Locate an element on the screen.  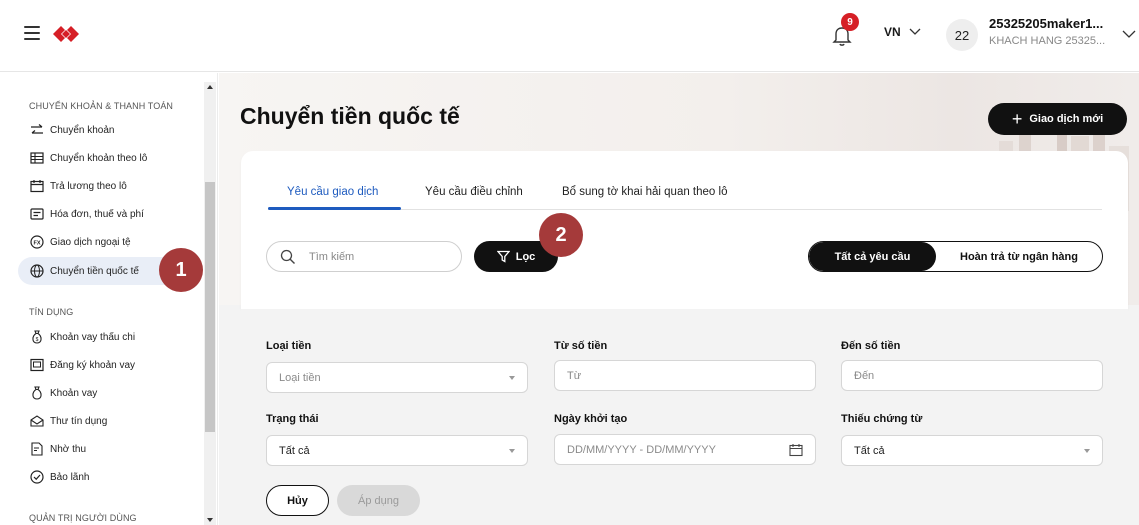
sidebar-item-label: Trả lương theo lô is located at coordinates (88, 186).